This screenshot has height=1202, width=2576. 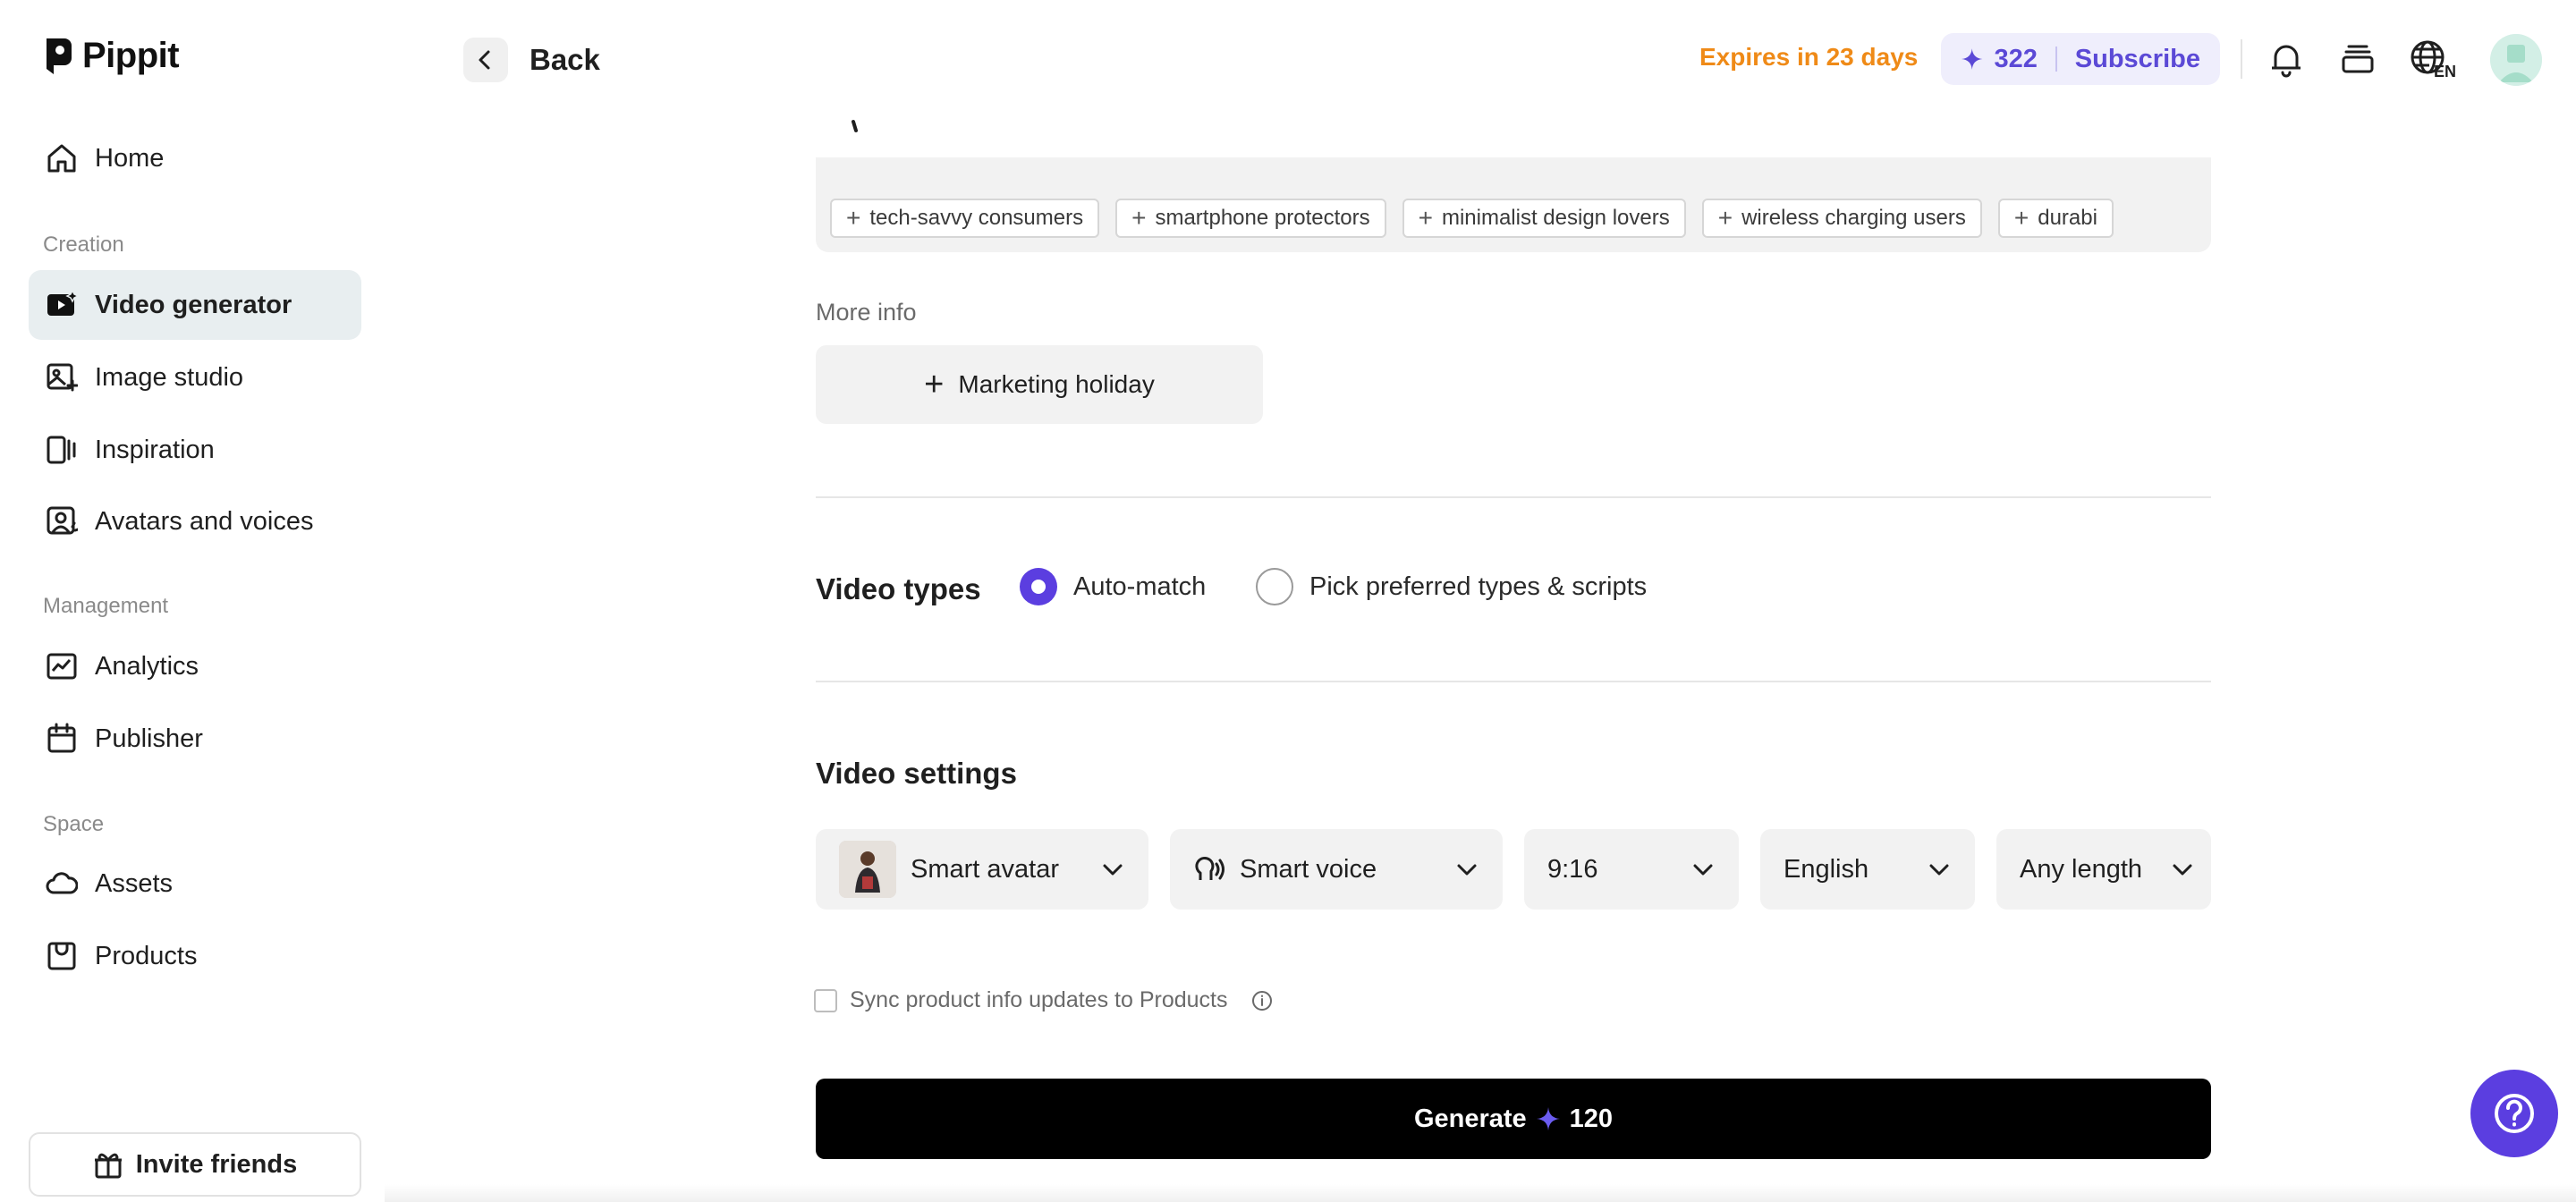 What do you see at coordinates (195, 666) in the screenshot?
I see `sidebar-item-analytics: Analytics` at bounding box center [195, 666].